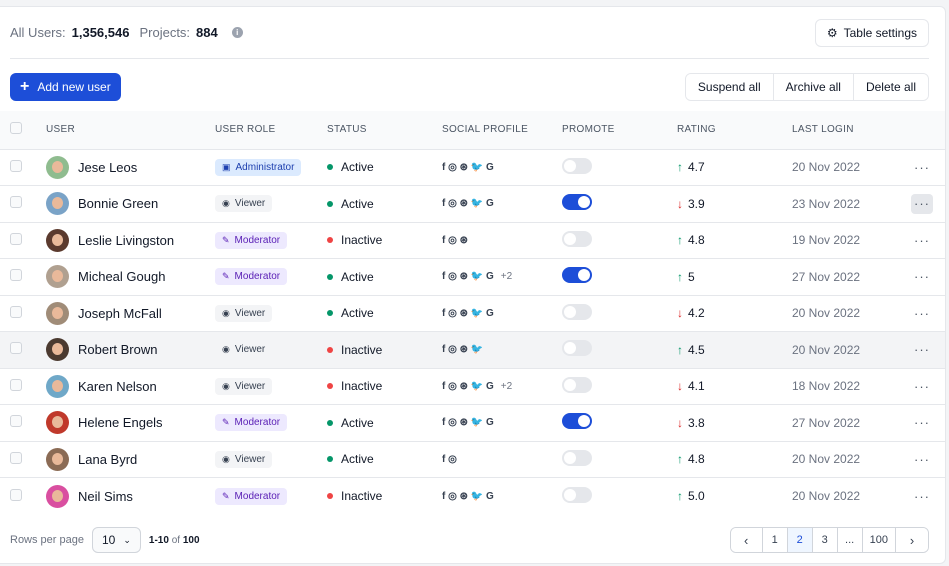  Describe the element at coordinates (120, 422) in the screenshot. I see `user-name: Helene Engels` at that location.